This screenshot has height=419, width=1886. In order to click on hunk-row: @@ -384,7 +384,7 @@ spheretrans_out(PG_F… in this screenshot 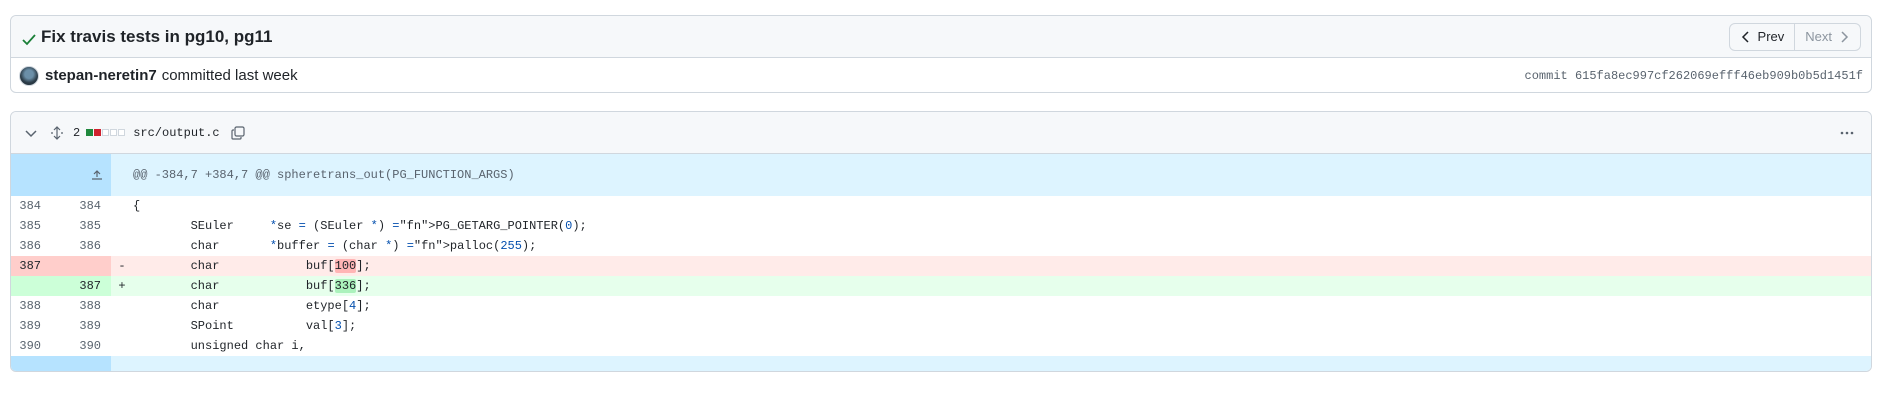, I will do `click(941, 175)`.